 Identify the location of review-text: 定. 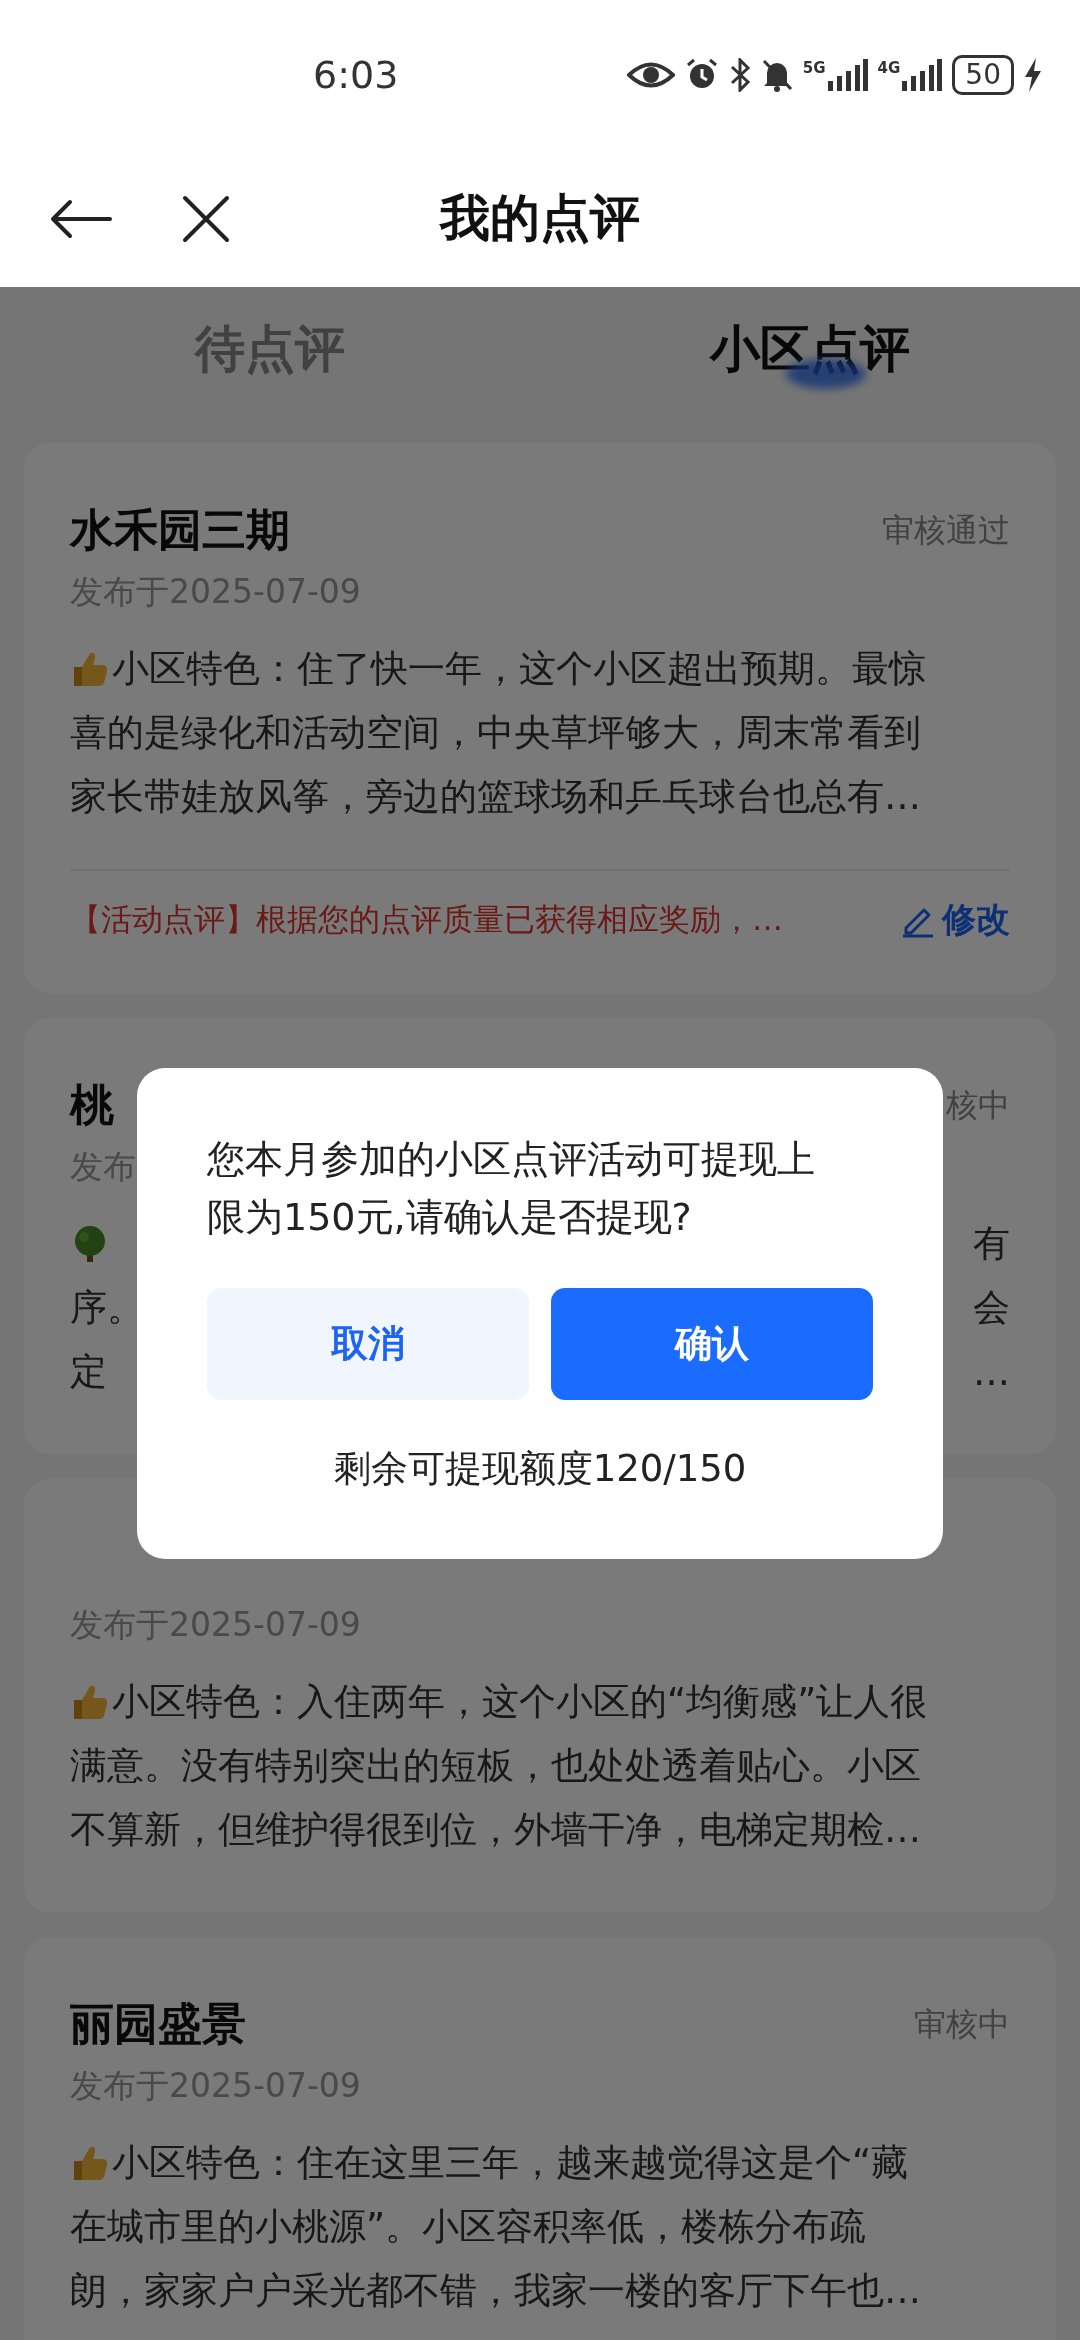
(88, 1372).